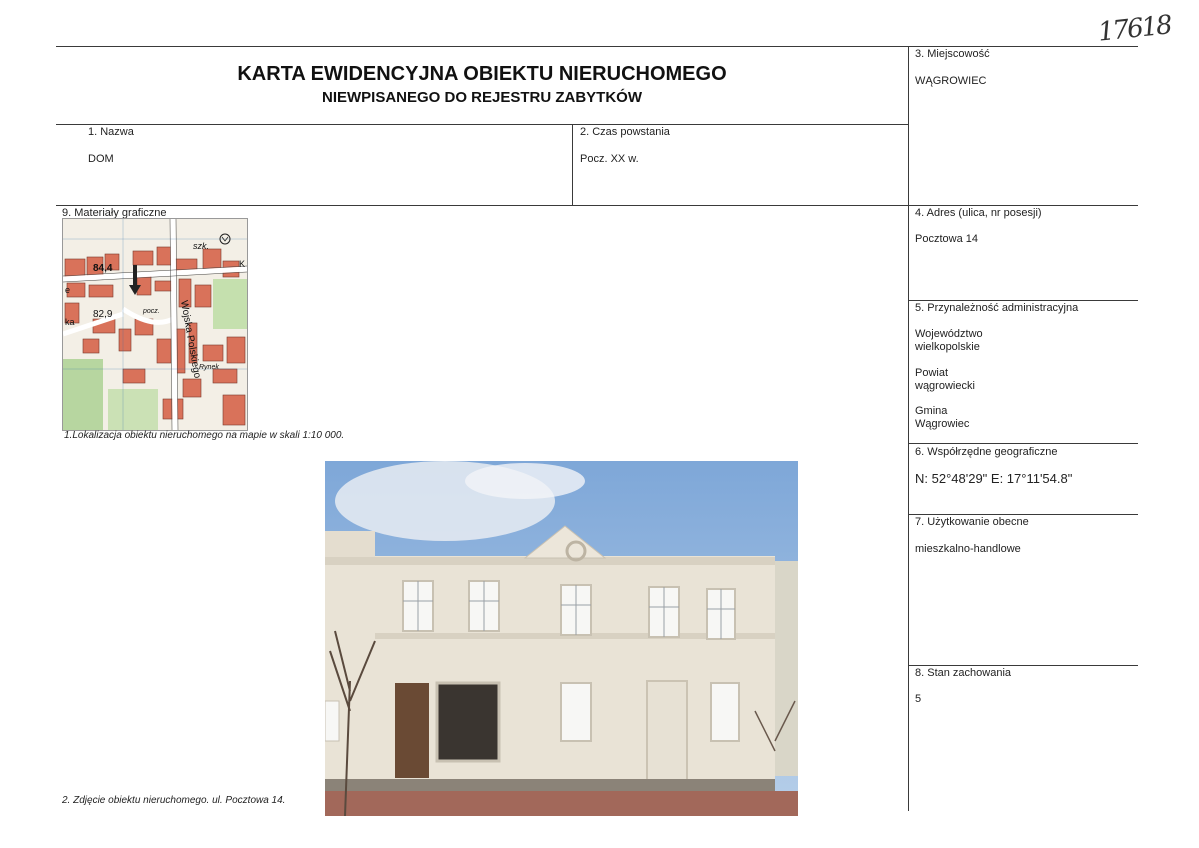 This screenshot has width=1199, height=848. I want to click on field6-bottom-rule, so click(1023, 514).